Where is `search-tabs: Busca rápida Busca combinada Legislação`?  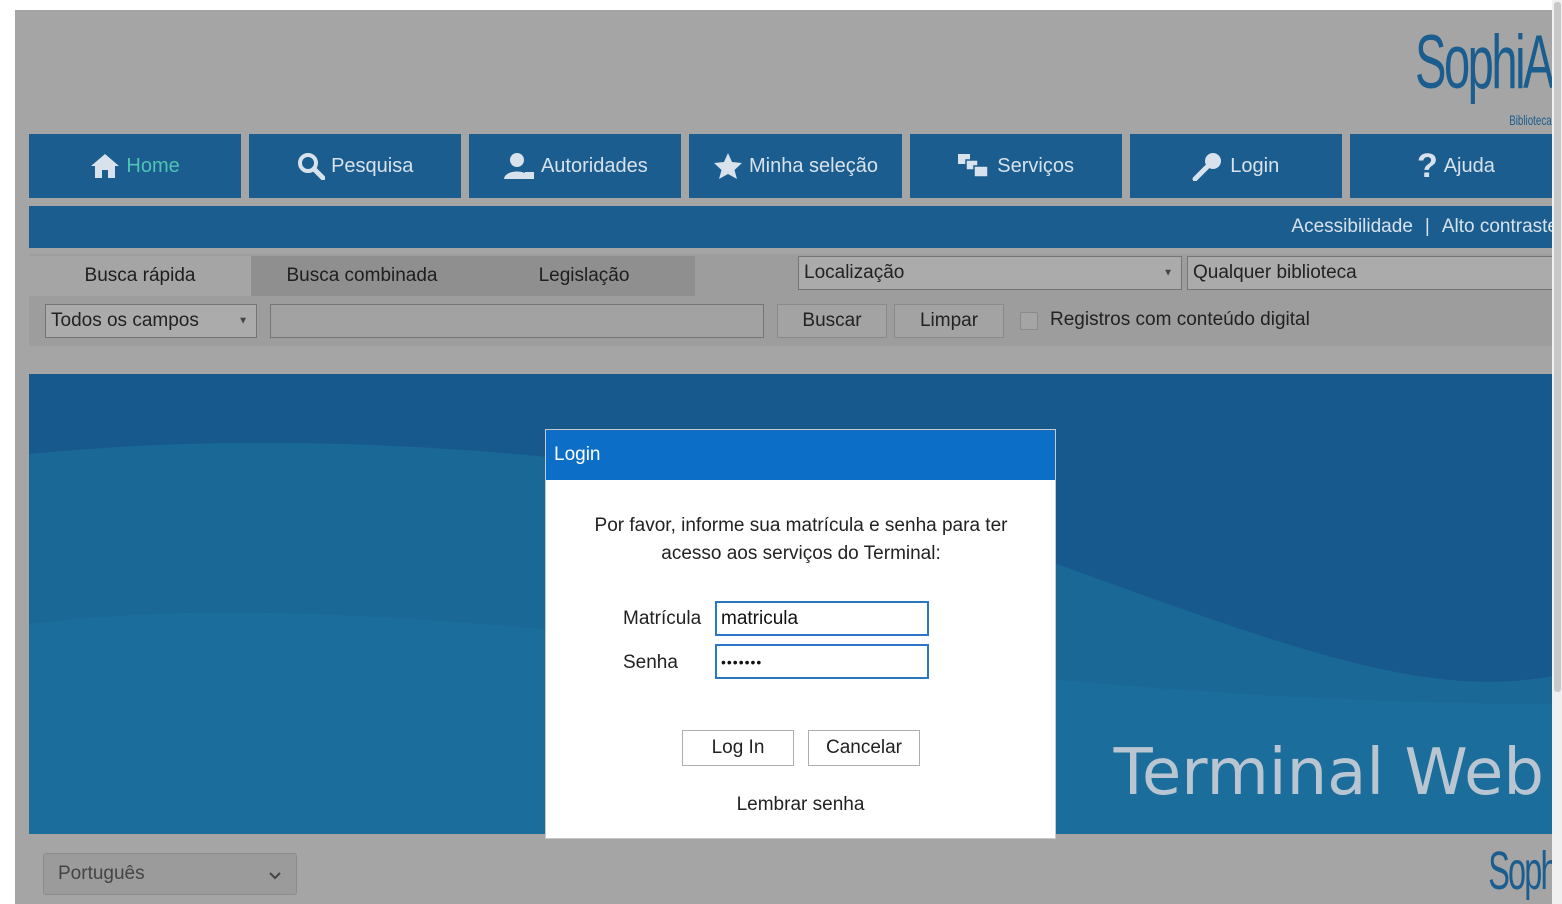
search-tabs: Busca rápida Busca combinada Legislação is located at coordinates (362, 276).